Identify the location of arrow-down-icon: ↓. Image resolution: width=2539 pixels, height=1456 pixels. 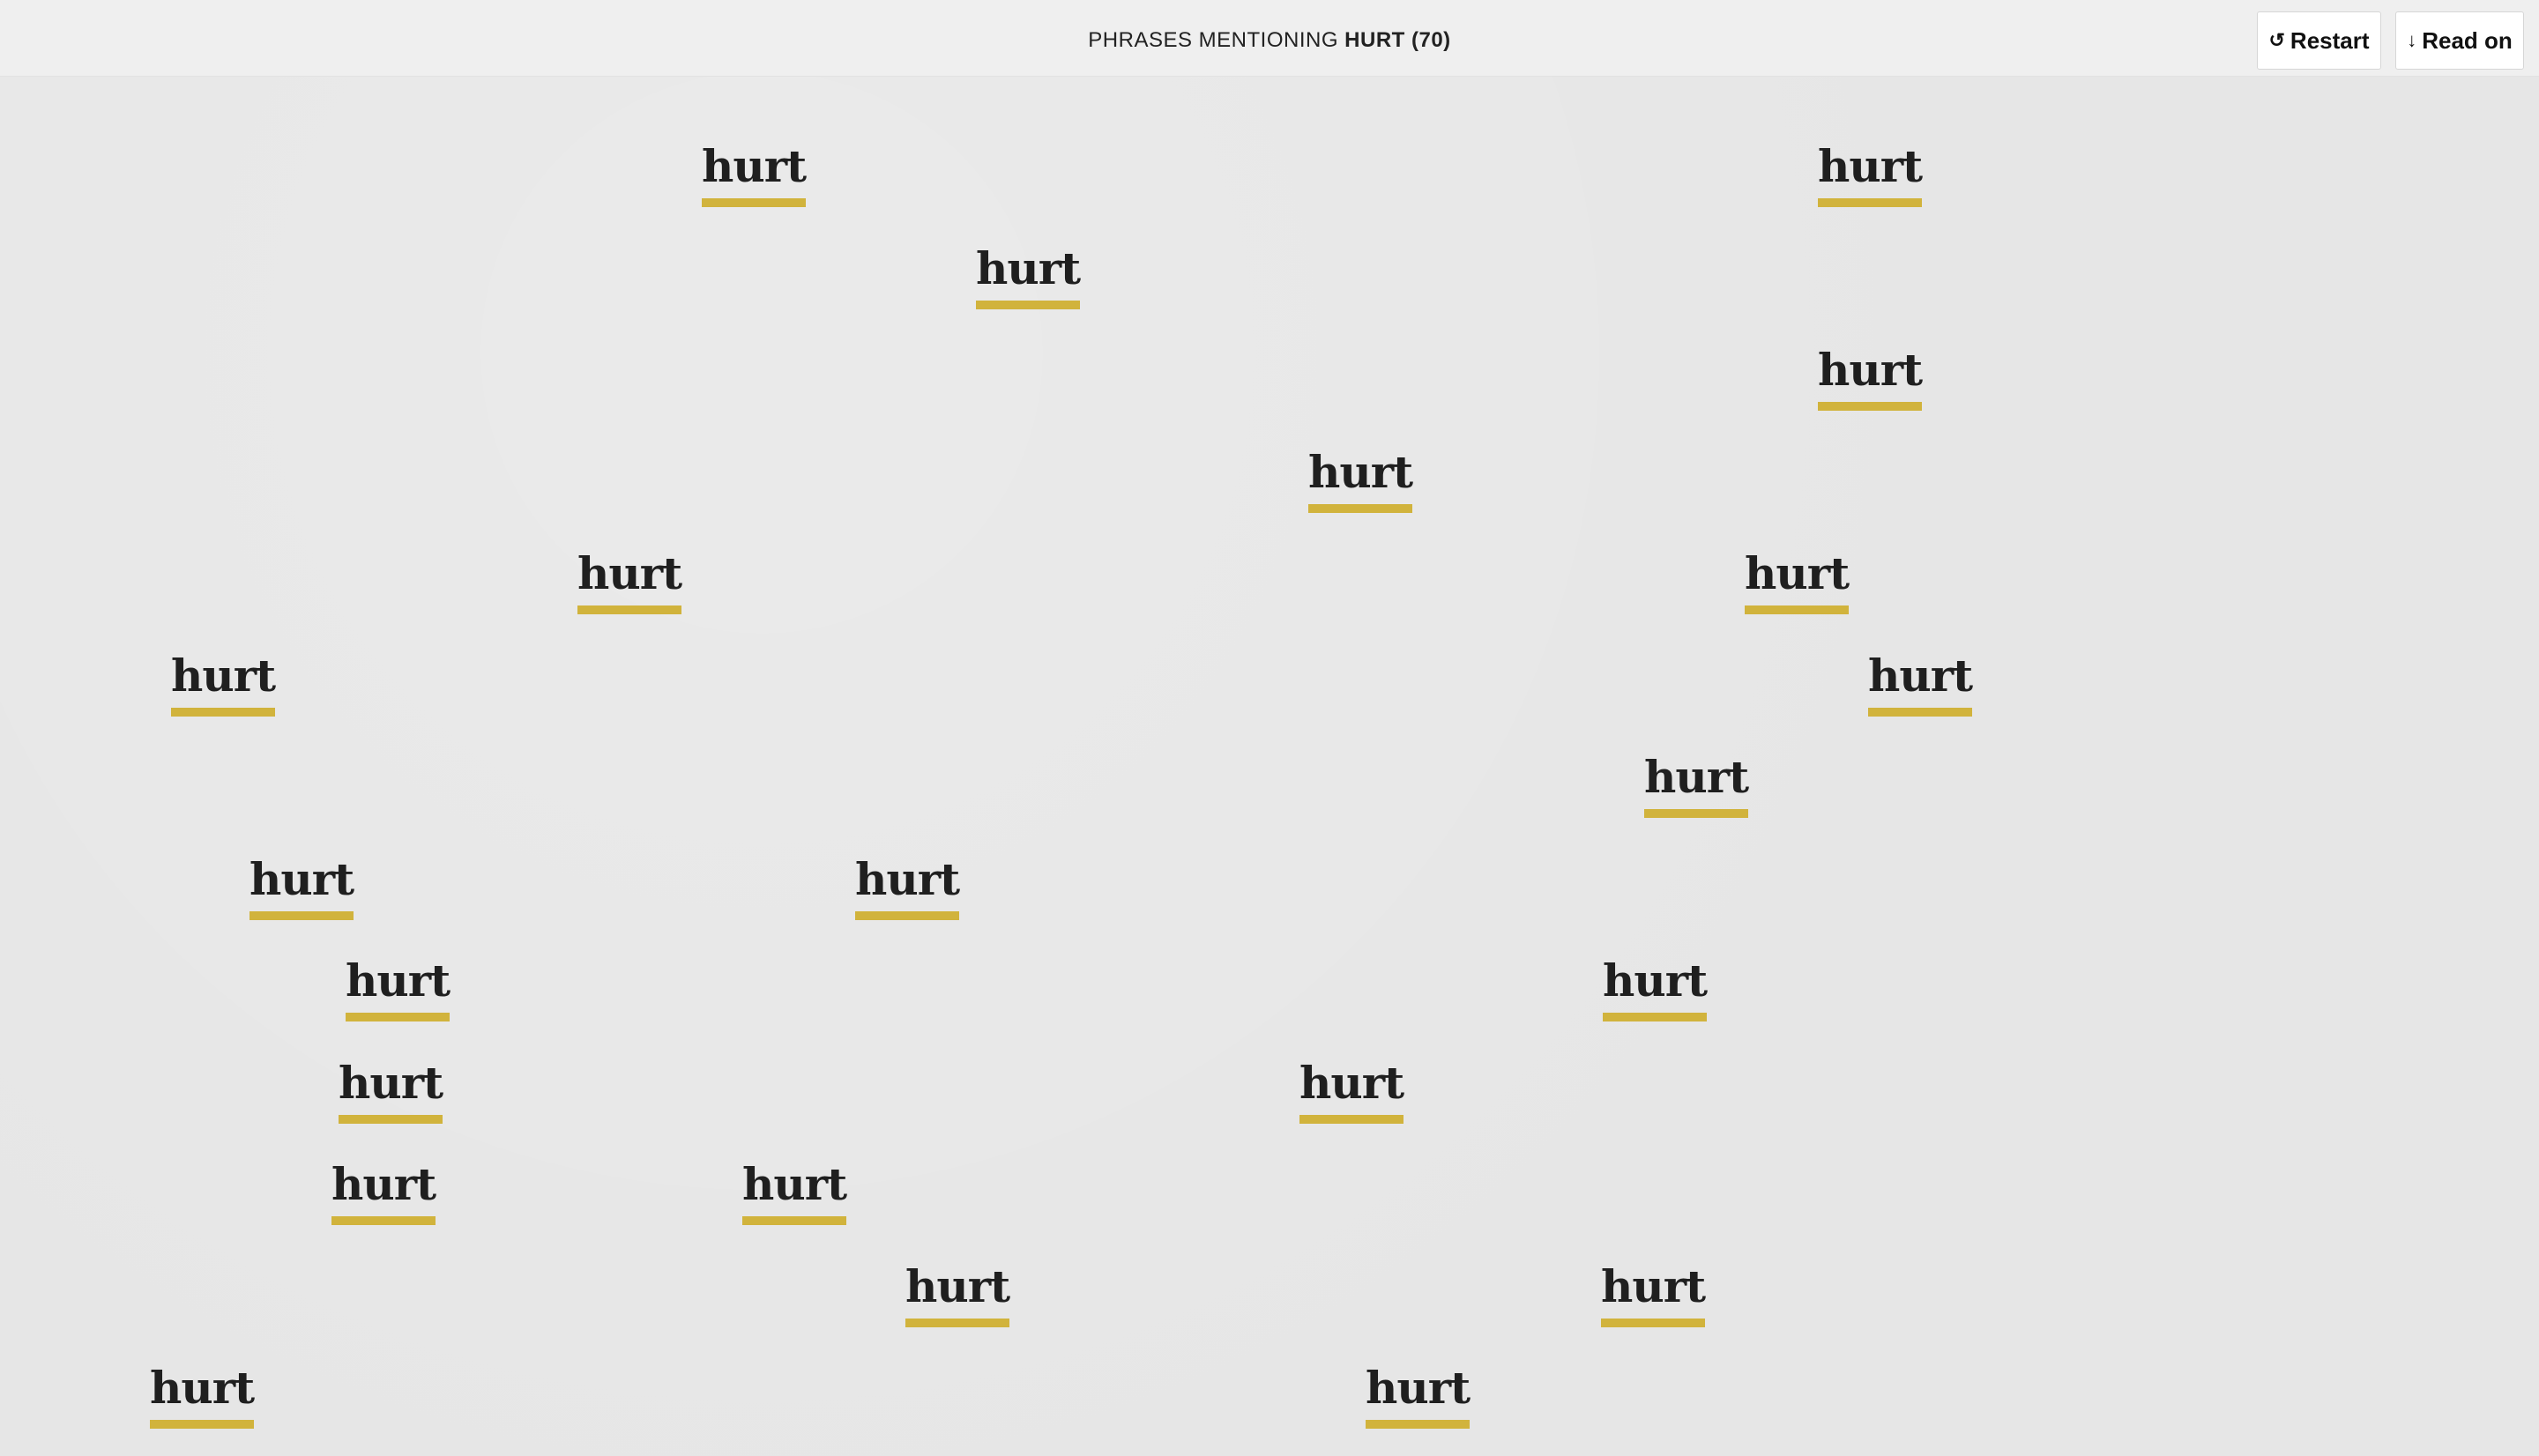
(2412, 40).